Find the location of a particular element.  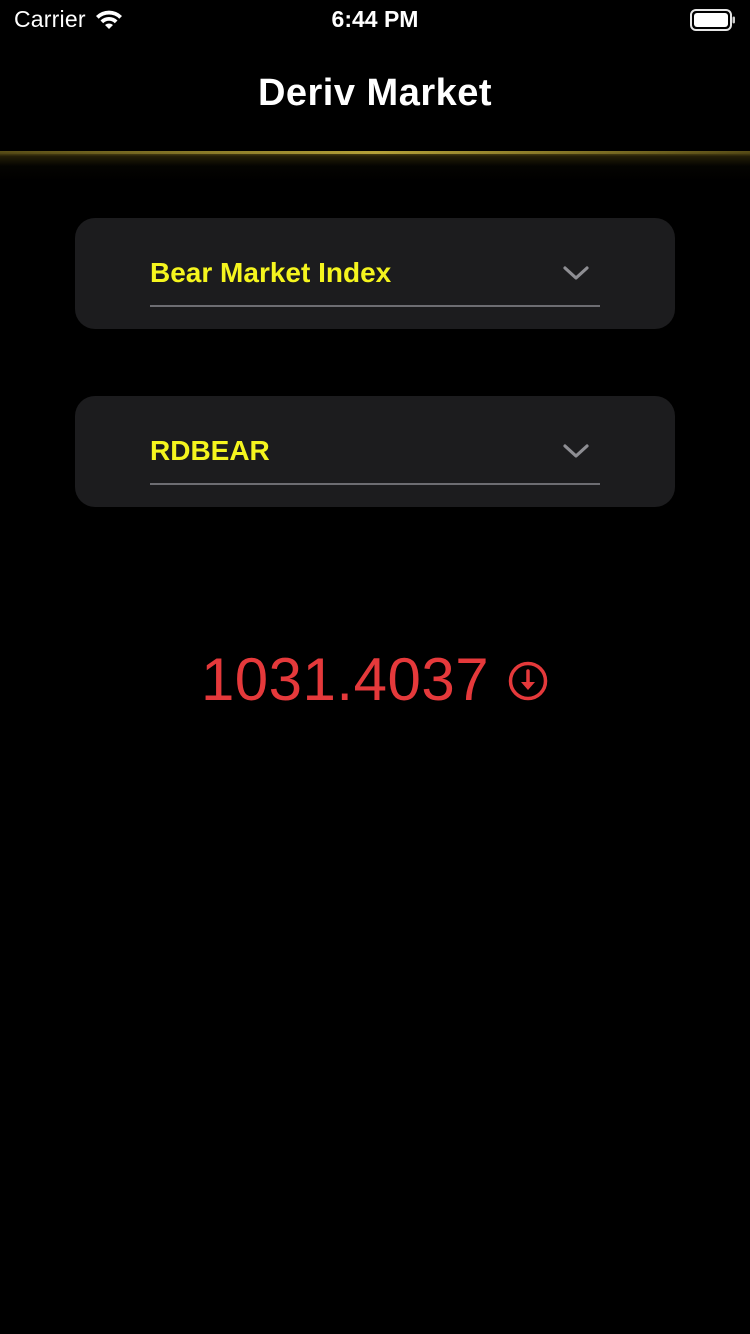

price-value: 1031.4037 is located at coordinates (345, 679).